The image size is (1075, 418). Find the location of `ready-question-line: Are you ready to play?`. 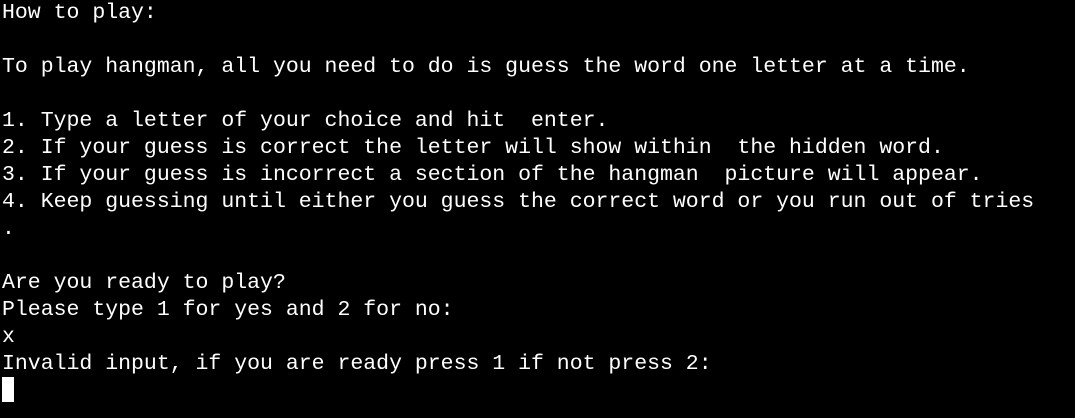

ready-question-line: Are you ready to play? is located at coordinates (144, 283).